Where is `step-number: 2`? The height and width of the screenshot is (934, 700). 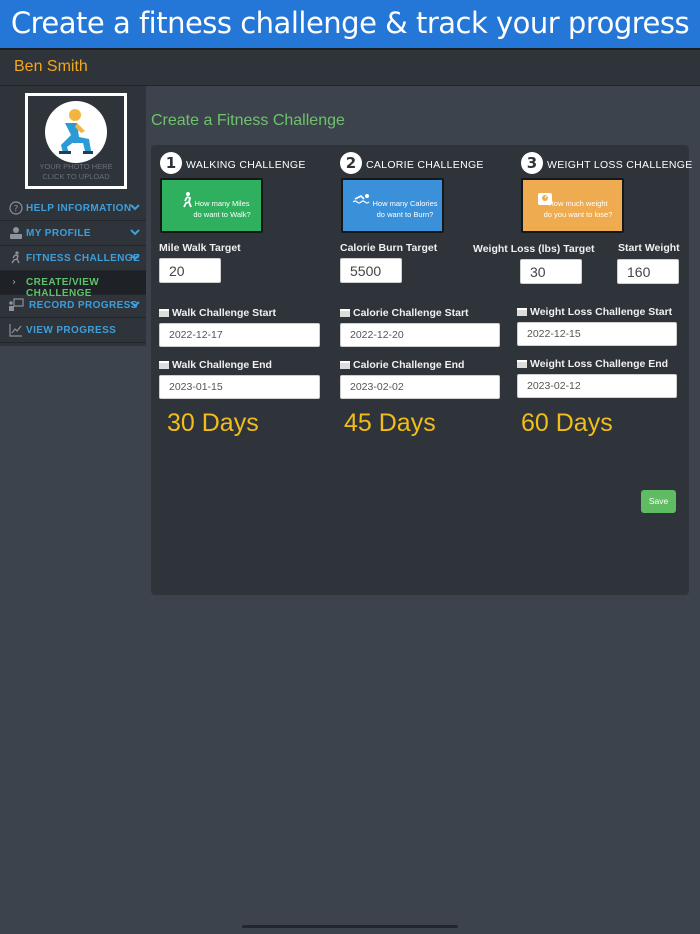 step-number: 2 is located at coordinates (351, 163).